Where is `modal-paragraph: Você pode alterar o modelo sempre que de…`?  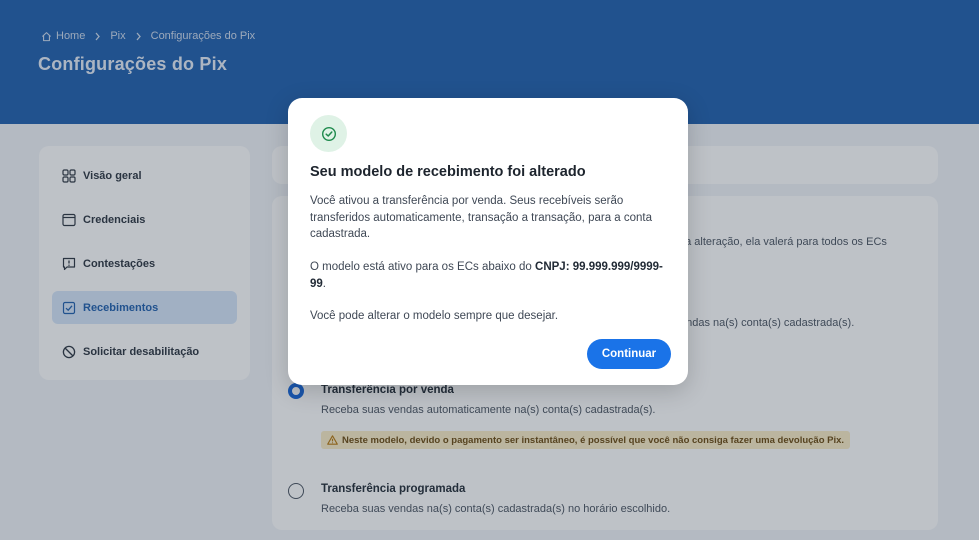
modal-paragraph: Você pode alterar o modelo sempre que de… is located at coordinates (434, 316).